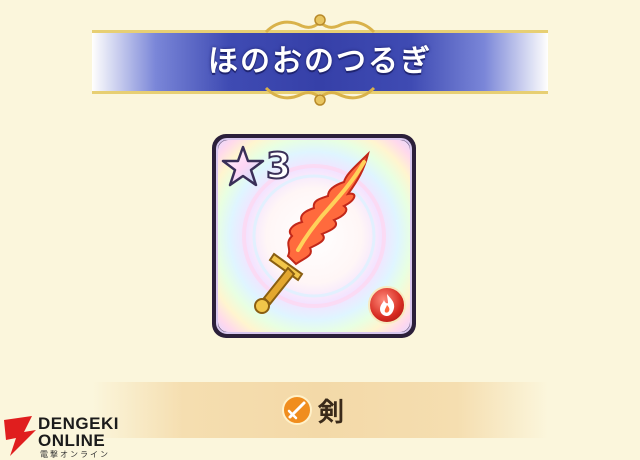  I want to click on banner-bottom-ornament, so click(320, 96).